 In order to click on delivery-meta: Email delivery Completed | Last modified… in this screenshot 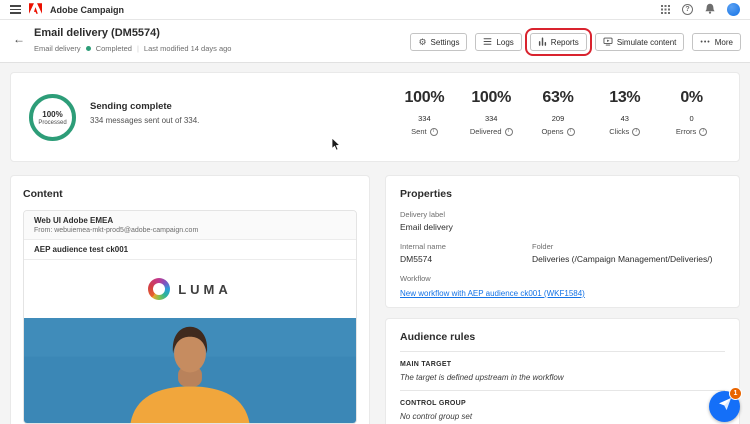, I will do `click(132, 48)`.